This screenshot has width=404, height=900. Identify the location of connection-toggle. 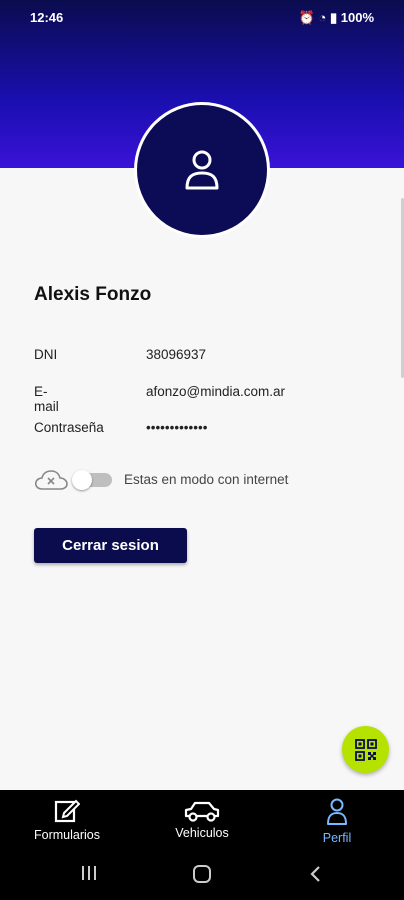
(92, 480).